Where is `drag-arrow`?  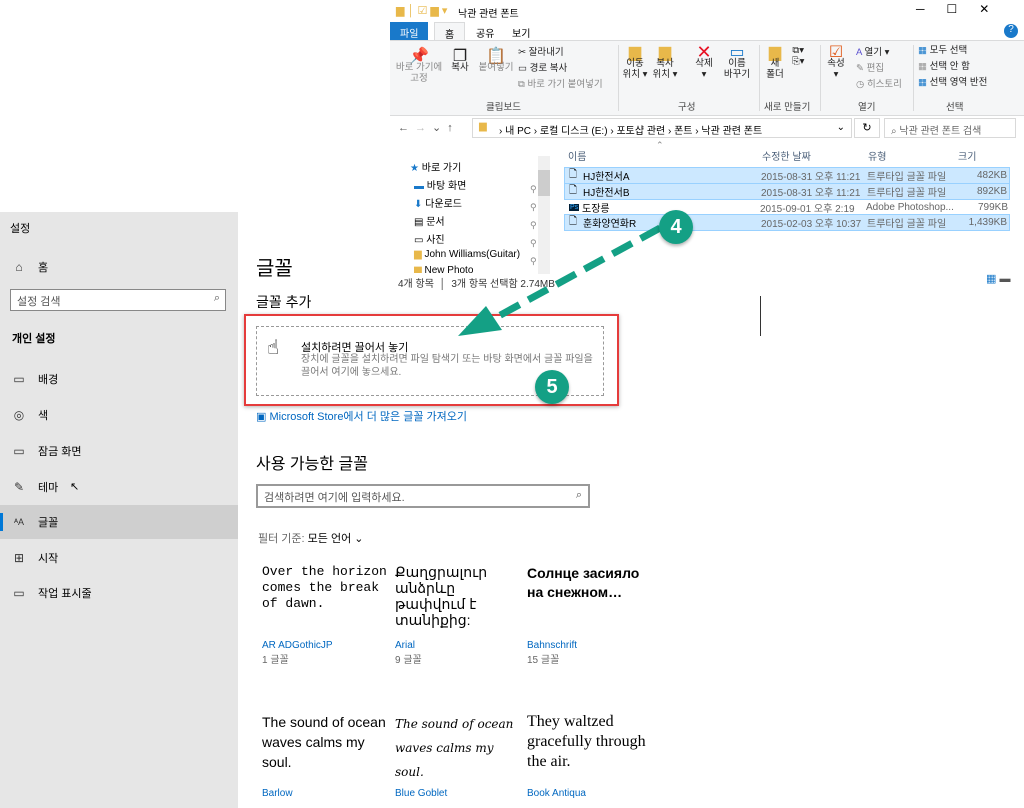 drag-arrow is located at coordinates (560, 280).